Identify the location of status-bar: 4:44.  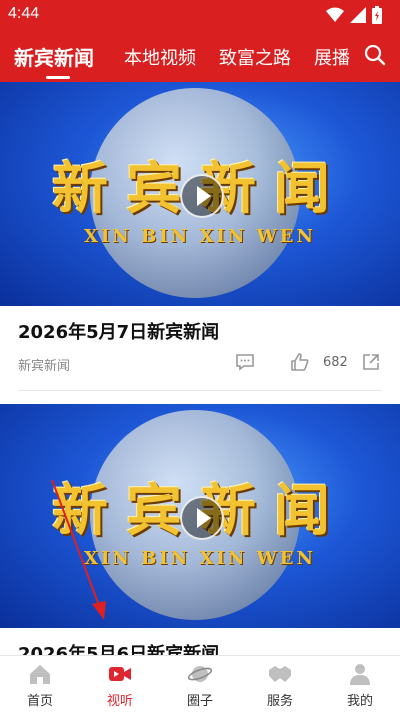
(200, 15).